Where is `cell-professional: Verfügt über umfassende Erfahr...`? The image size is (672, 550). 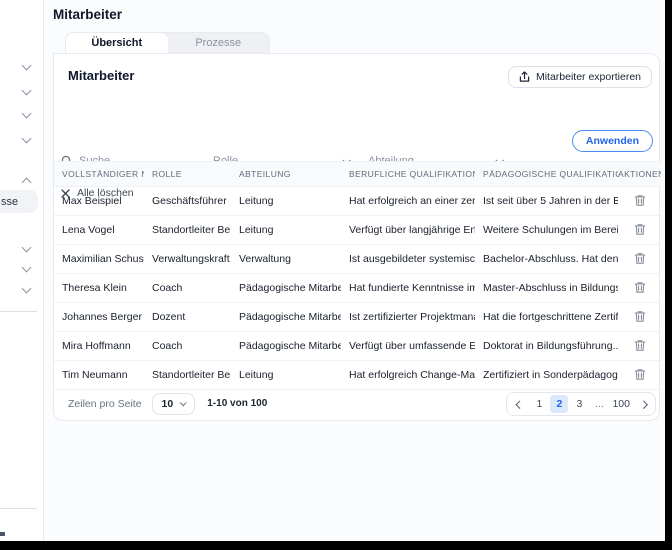
cell-professional: Verfügt über umfassende Erfahr... is located at coordinates (408, 346).